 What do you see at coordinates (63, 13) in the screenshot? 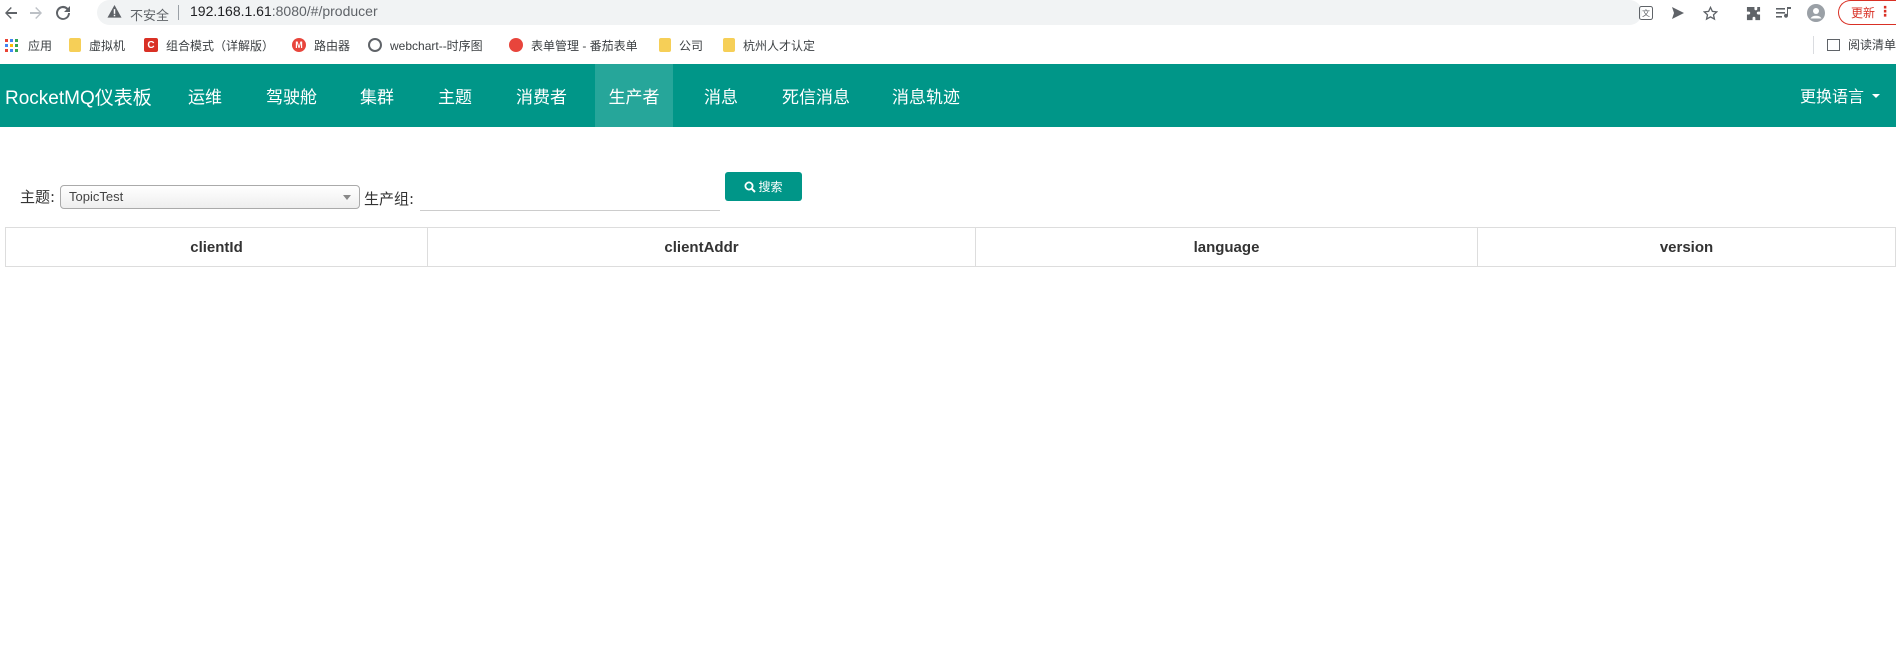
I see `reload-icon` at bounding box center [63, 13].